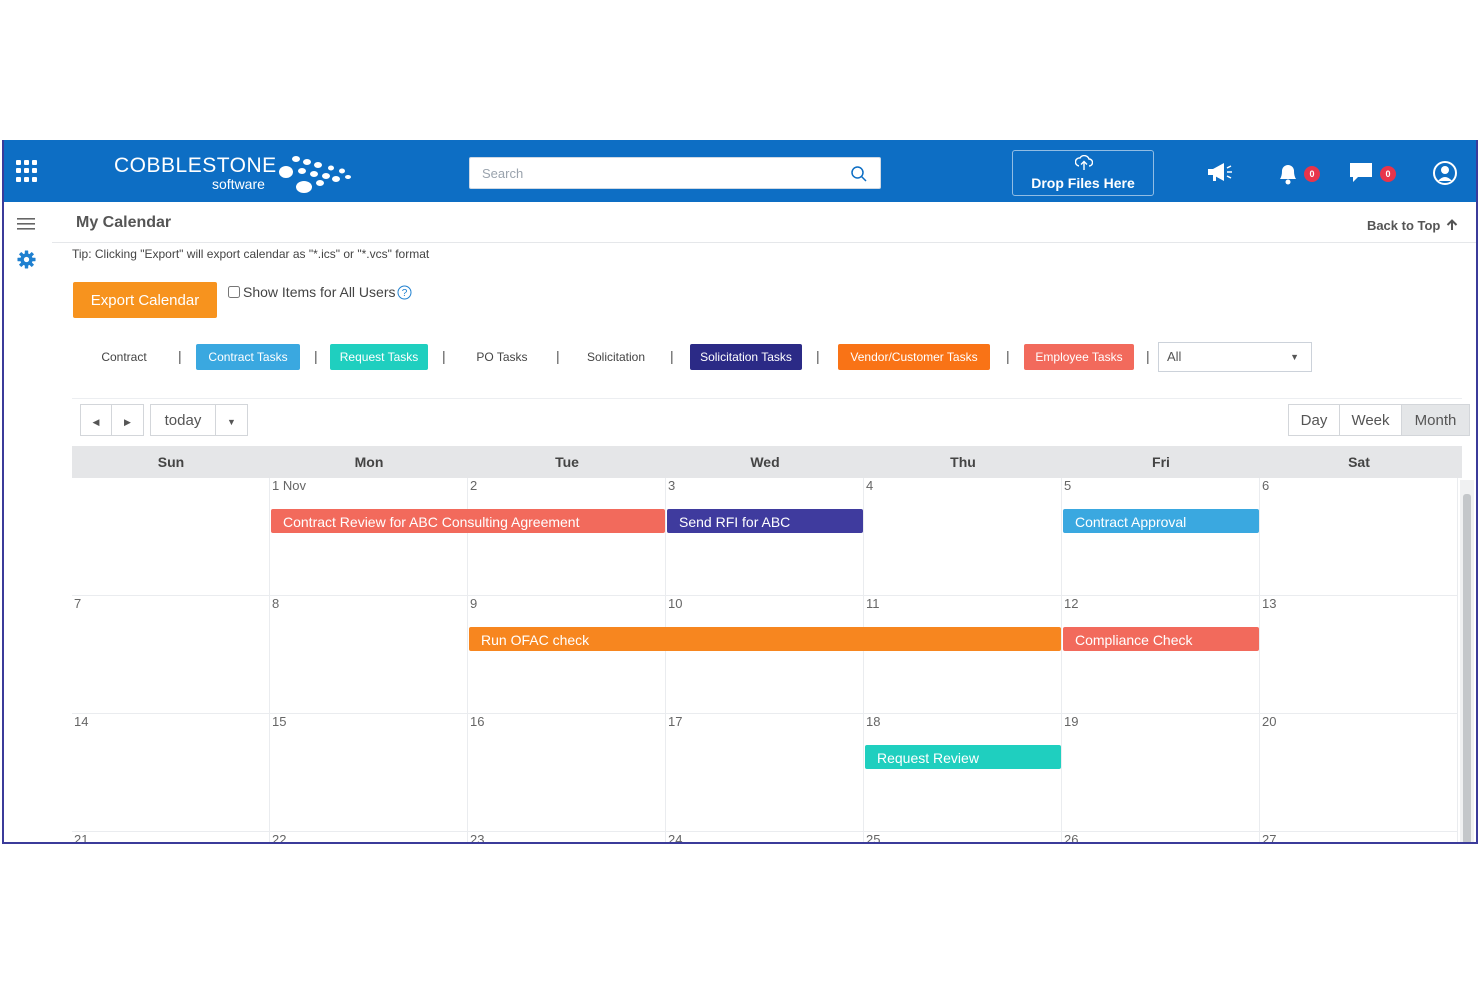 The width and height of the screenshot is (1480, 987). Describe the element at coordinates (963, 757) in the screenshot. I see `calendar-event: Request Review` at that location.